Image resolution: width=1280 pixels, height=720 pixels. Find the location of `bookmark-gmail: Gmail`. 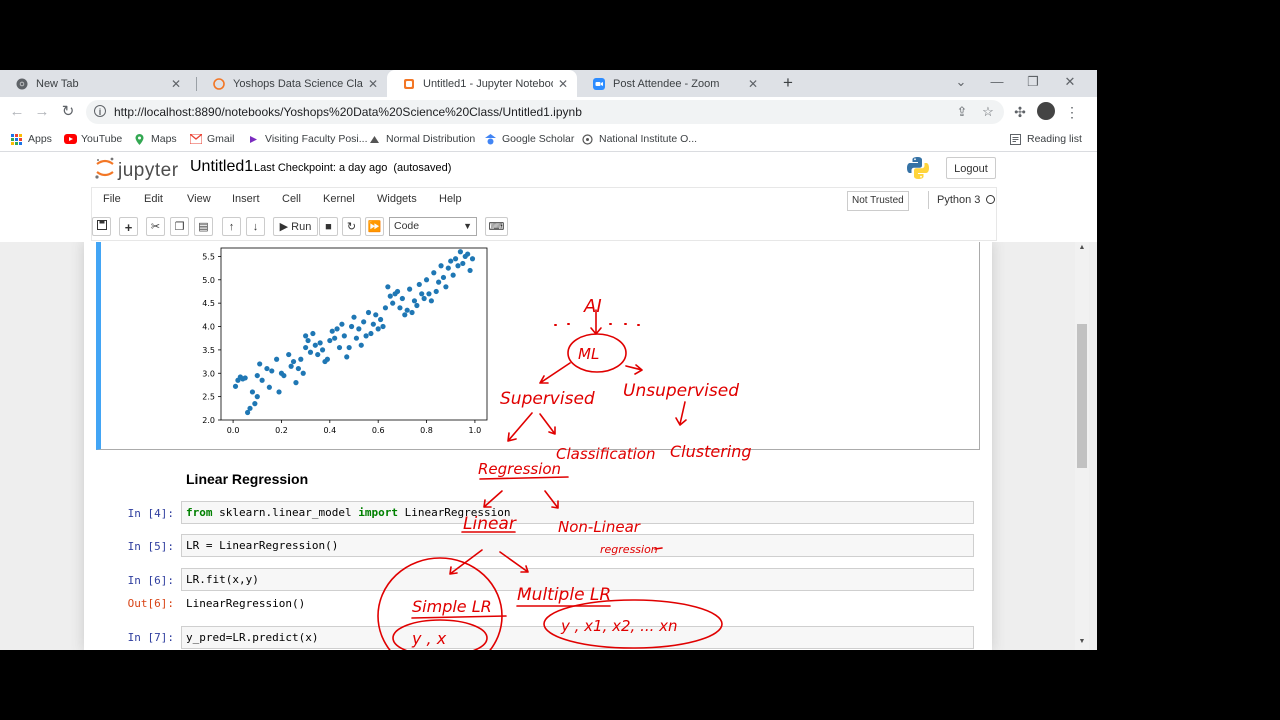

bookmark-gmail: Gmail is located at coordinates (211, 139).